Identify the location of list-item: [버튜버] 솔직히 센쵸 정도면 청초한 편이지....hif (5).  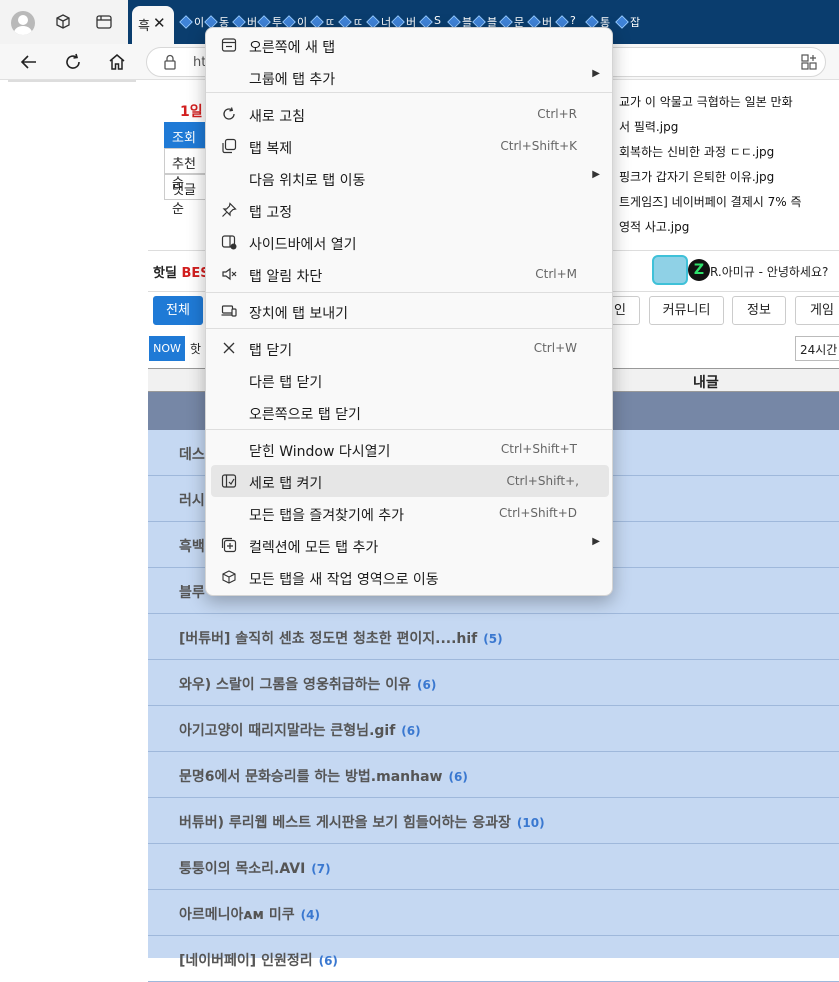
(493, 637).